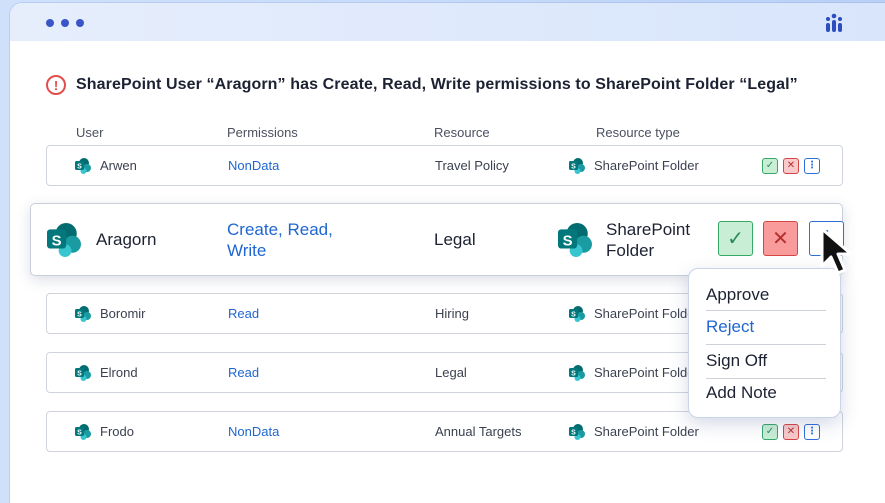  Describe the element at coordinates (123, 313) in the screenshot. I see `user-name: Boromir` at that location.